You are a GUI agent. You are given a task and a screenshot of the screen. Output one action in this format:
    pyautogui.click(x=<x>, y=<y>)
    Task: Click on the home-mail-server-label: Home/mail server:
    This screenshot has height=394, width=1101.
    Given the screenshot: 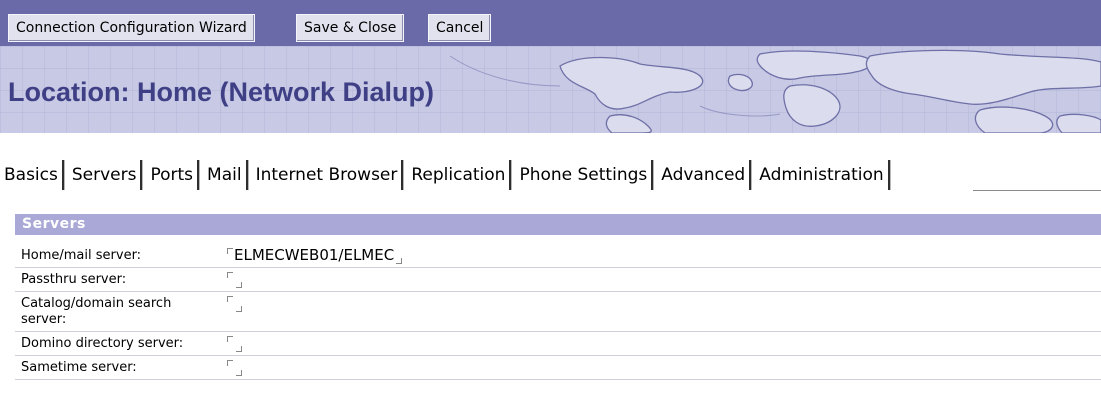 What is the action you would take?
    pyautogui.click(x=81, y=255)
    